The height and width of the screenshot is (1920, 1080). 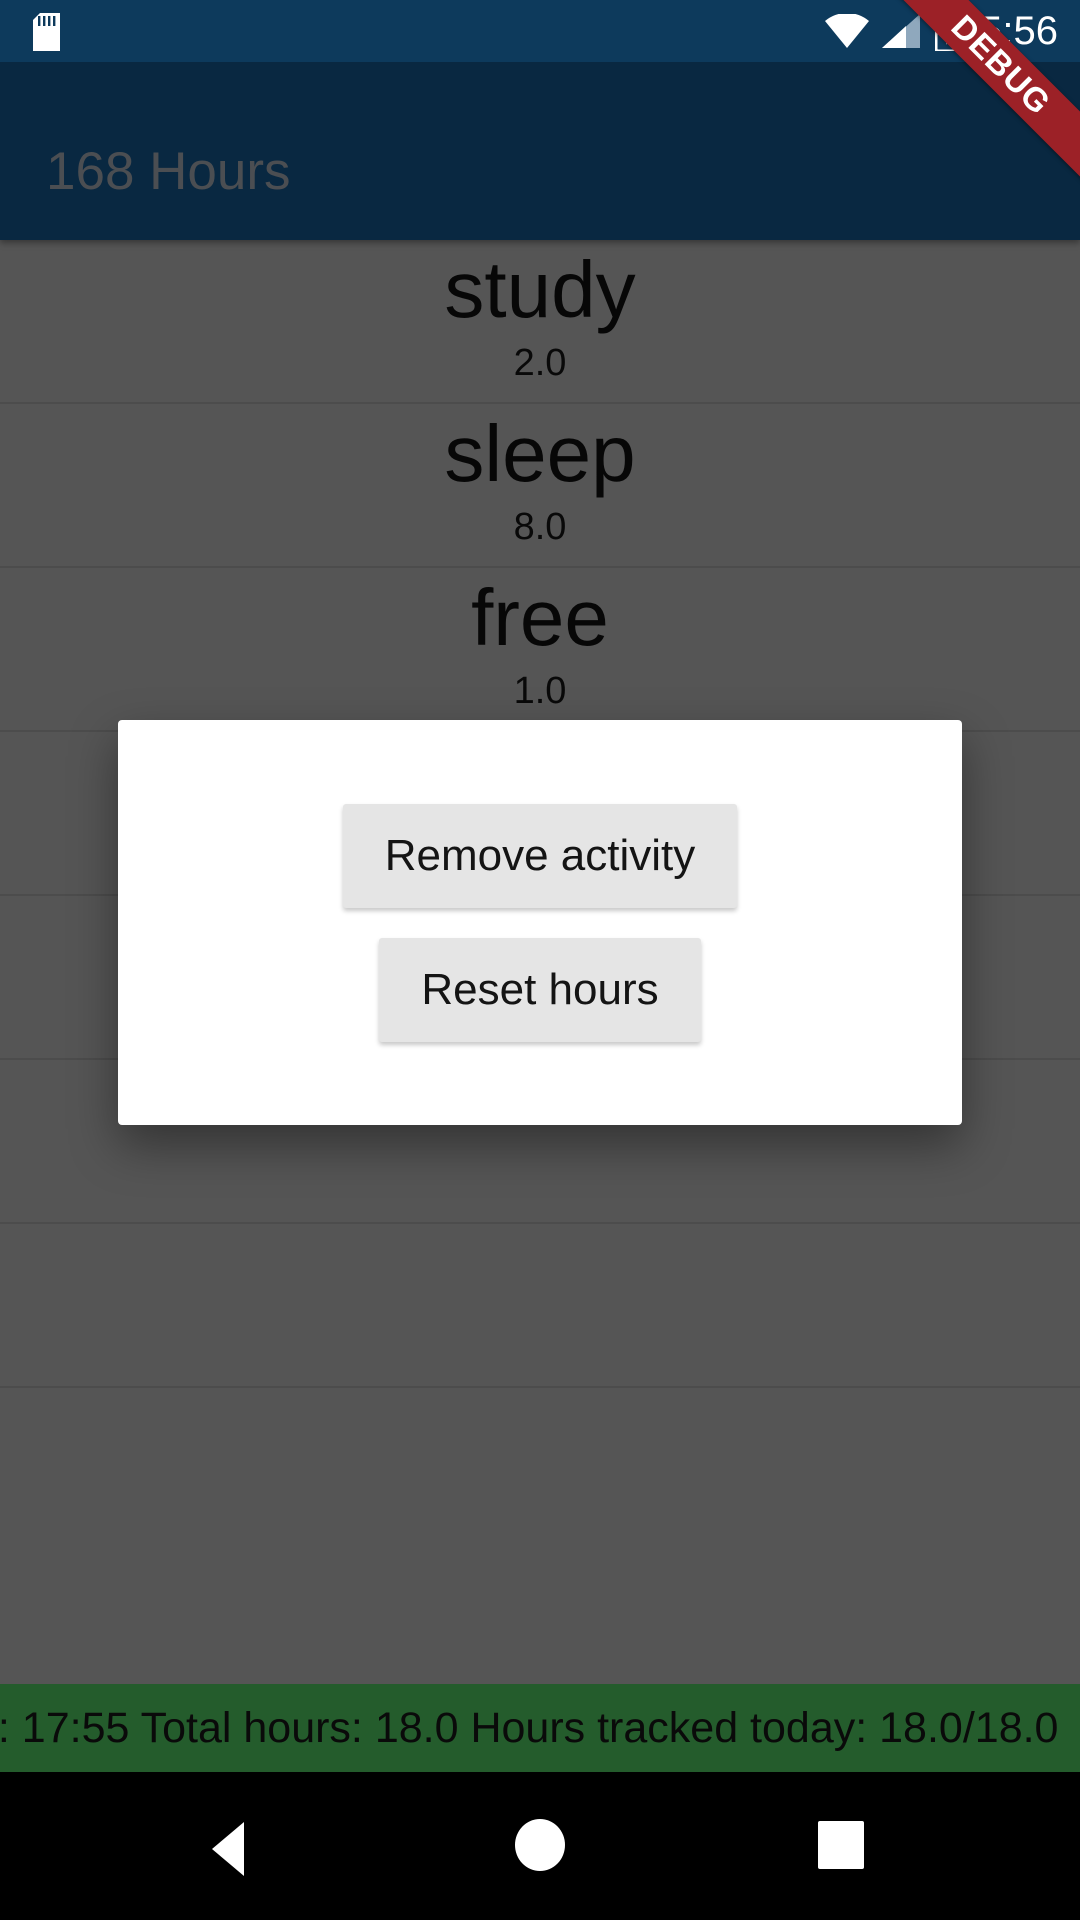 I want to click on reset-hours-button: Reset hours, so click(x=540, y=989).